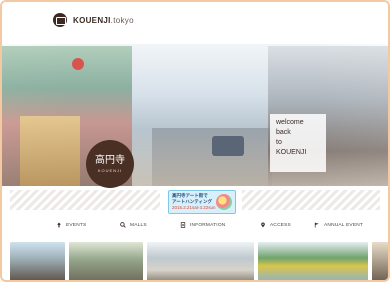 This screenshot has height=282, width=390. Describe the element at coordinates (194, 207) in the screenshot. I see `banner-dates: 2015.2.21sat-3.22sun` at that location.